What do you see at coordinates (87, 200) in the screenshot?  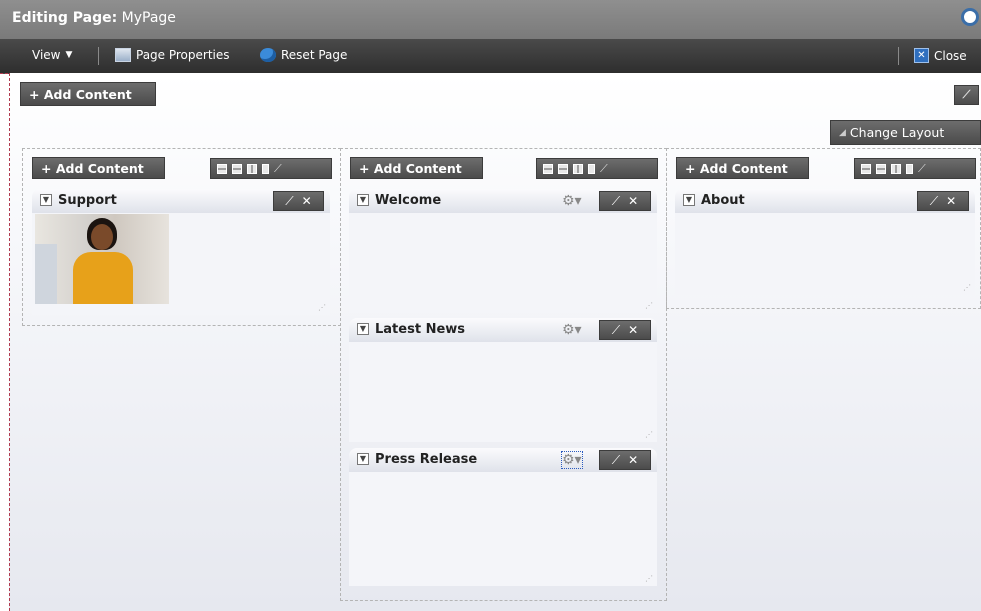 I see `portlet-title: Support` at bounding box center [87, 200].